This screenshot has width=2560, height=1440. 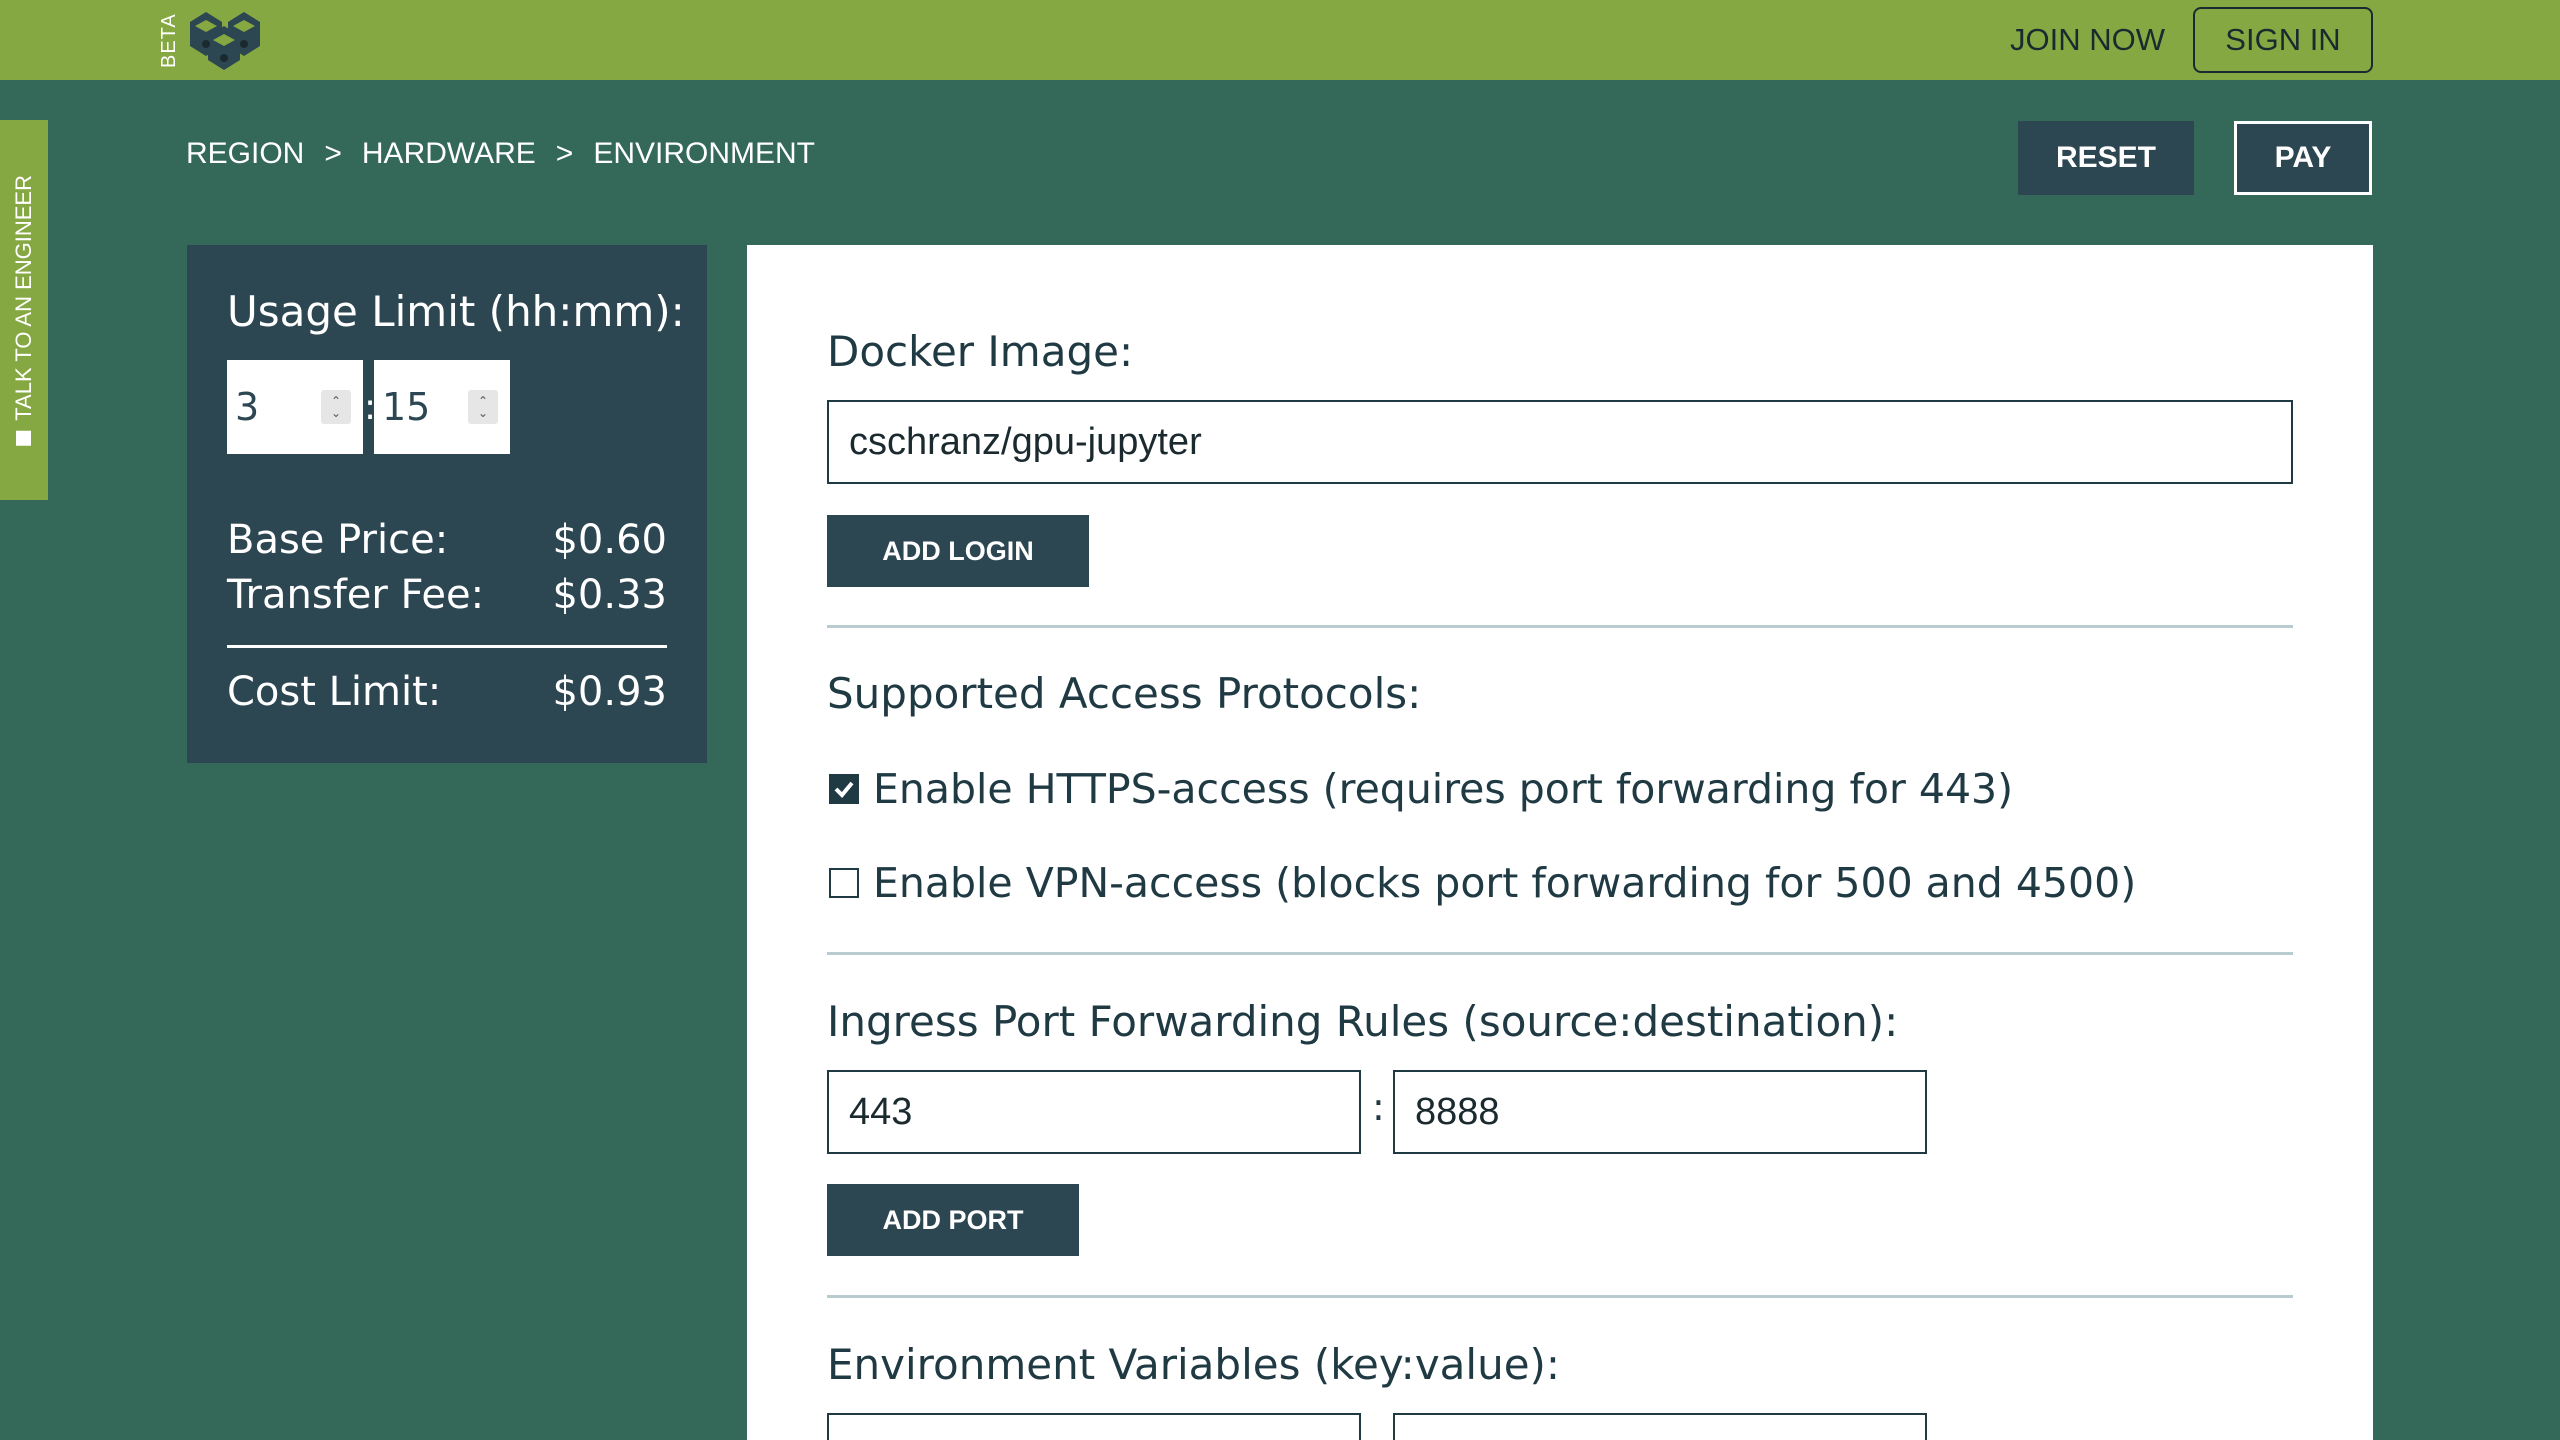 I want to click on cost-limit-row: Cost Limit: $0.93, so click(x=447, y=692).